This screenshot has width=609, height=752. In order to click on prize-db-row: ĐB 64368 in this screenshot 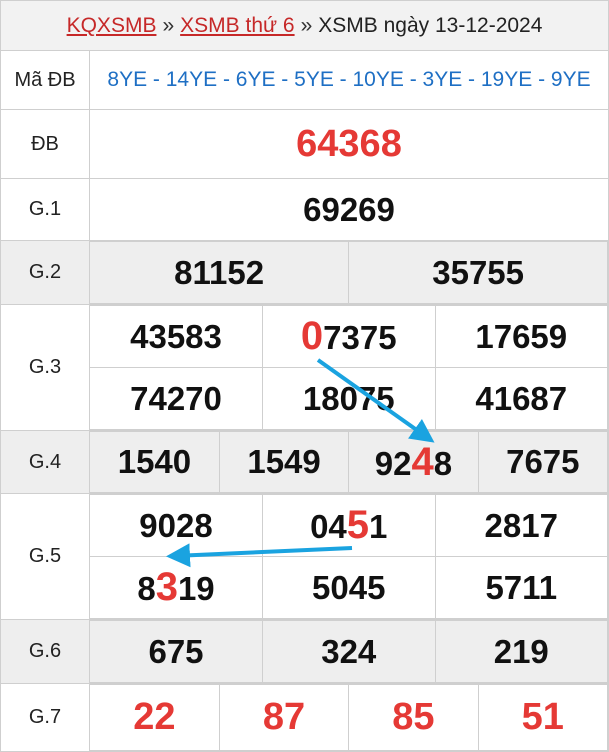, I will do `click(304, 144)`.